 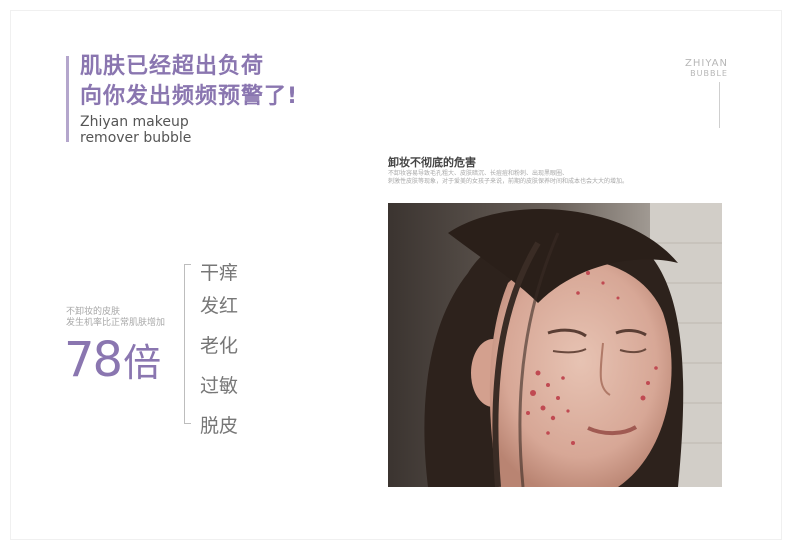 I want to click on subtitle-line-1: Zhiyan makeup, so click(x=134, y=122).